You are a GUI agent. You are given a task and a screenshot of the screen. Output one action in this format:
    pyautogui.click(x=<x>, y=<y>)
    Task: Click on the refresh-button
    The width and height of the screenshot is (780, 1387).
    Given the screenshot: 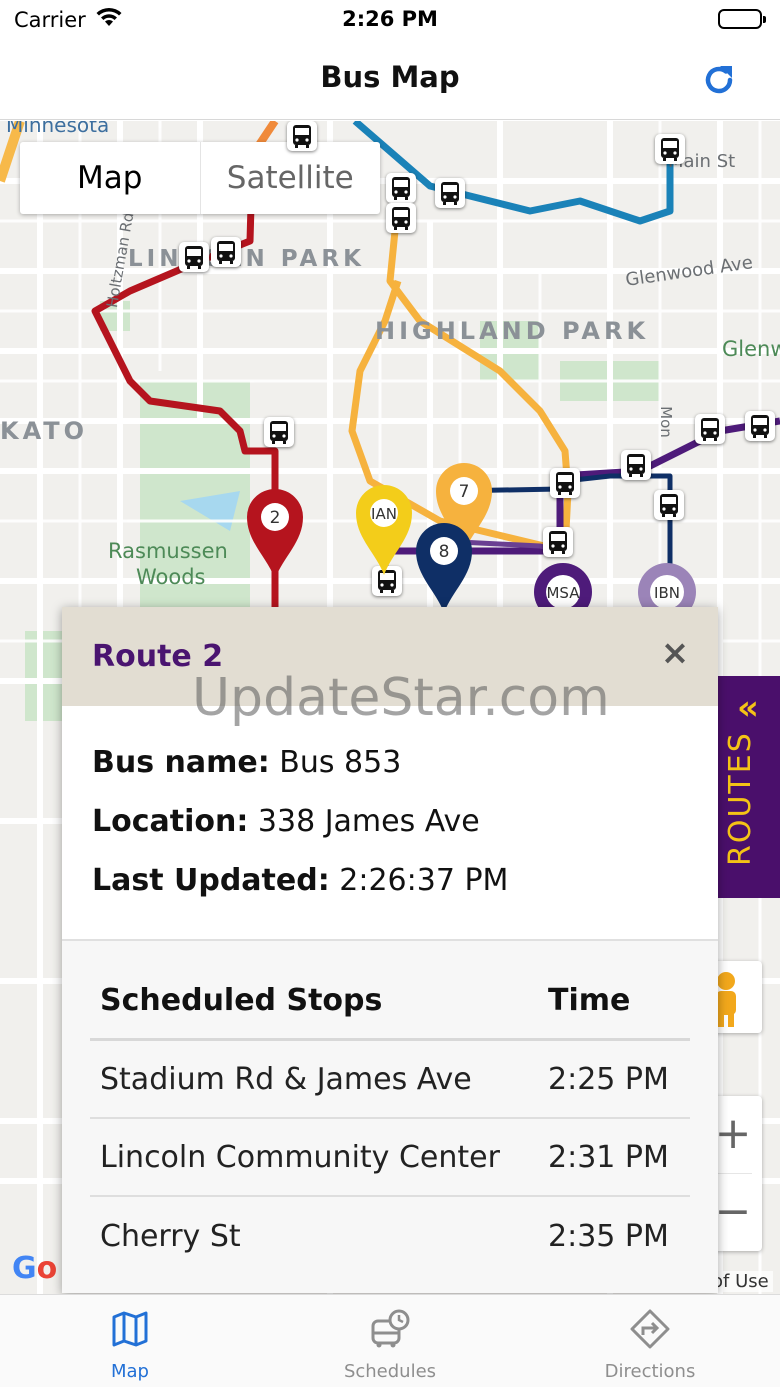 What is the action you would take?
    pyautogui.click(x=720, y=80)
    